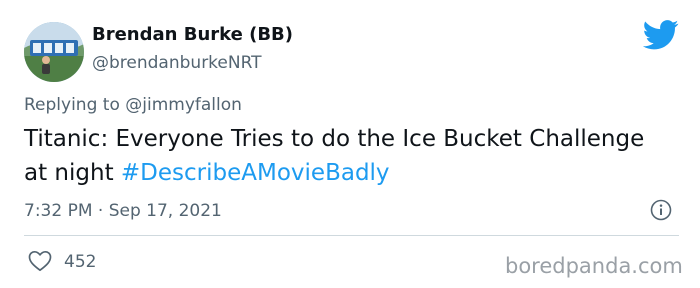  I want to click on info-icon, so click(661, 210).